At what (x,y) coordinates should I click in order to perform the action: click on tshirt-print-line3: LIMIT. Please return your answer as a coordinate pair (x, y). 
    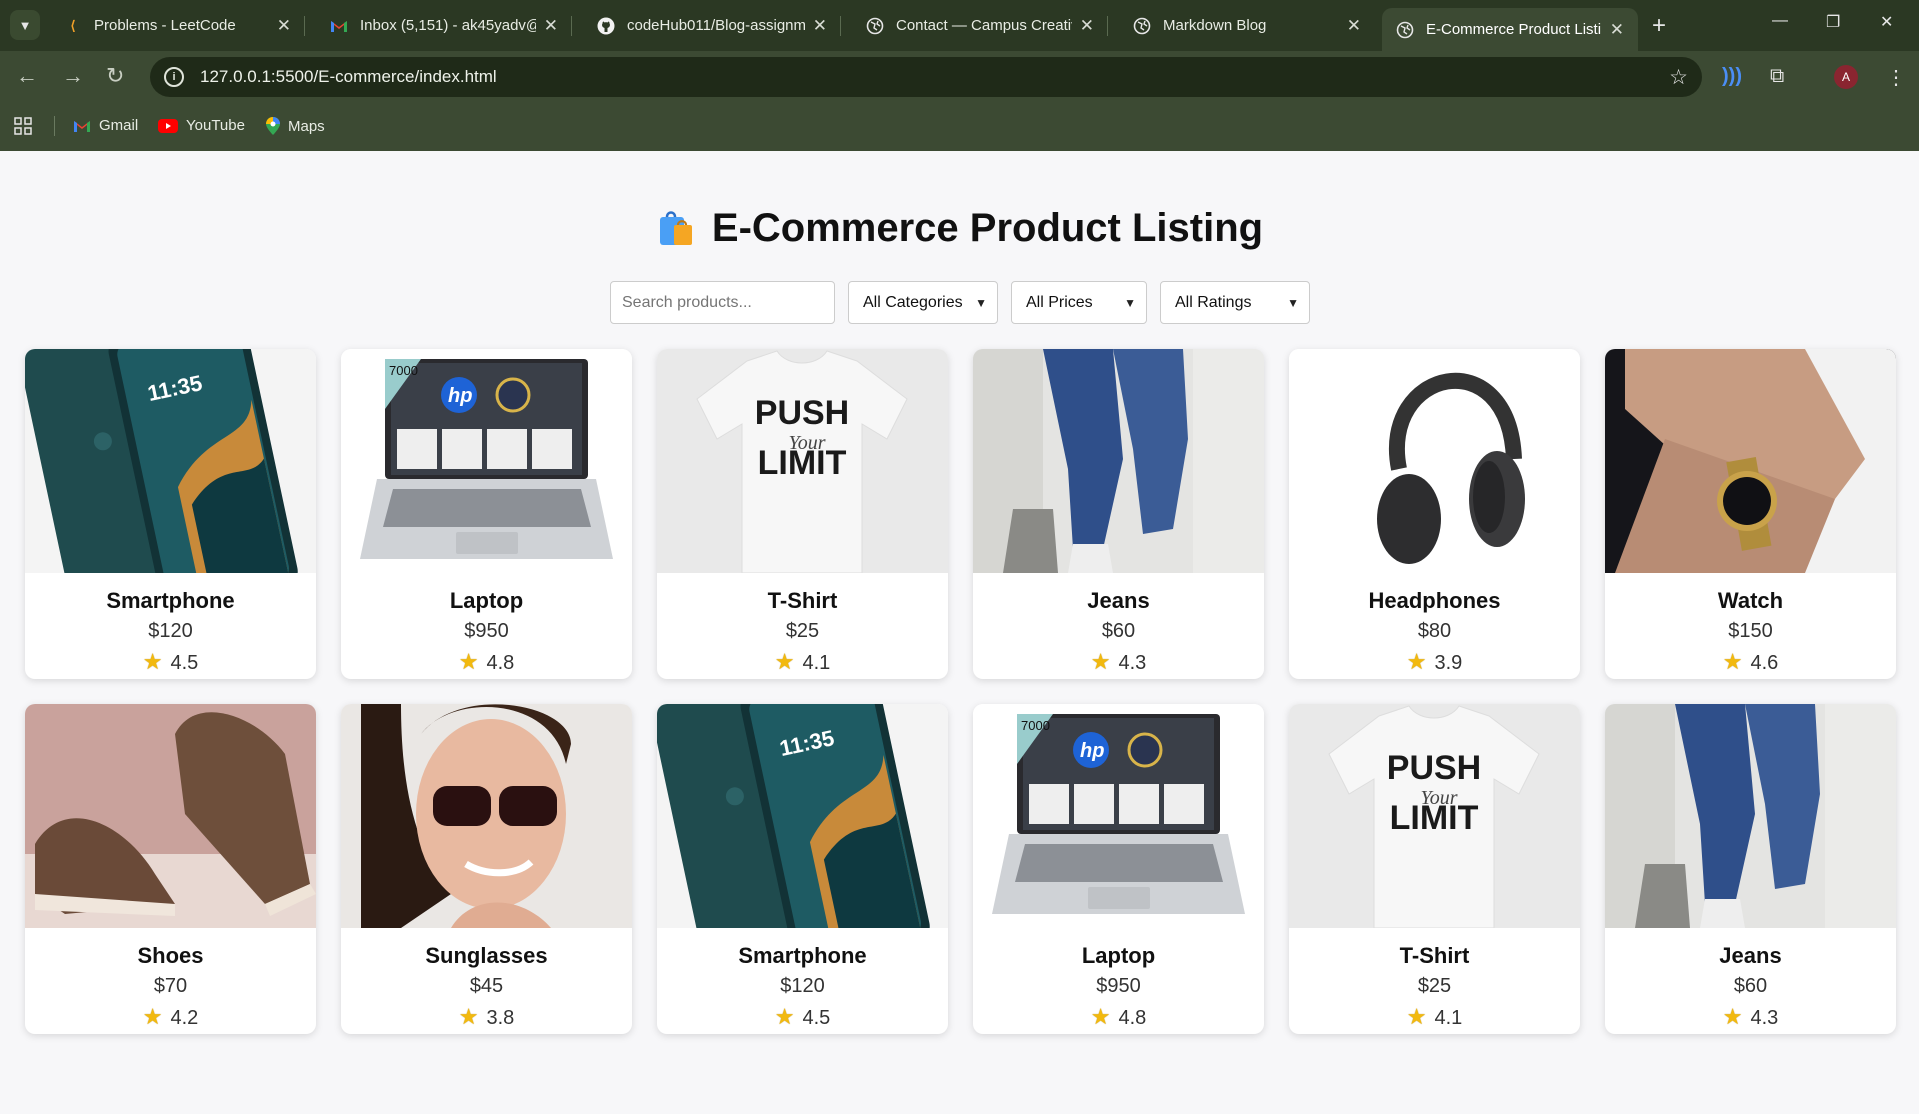
    Looking at the image, I should click on (1434, 818).